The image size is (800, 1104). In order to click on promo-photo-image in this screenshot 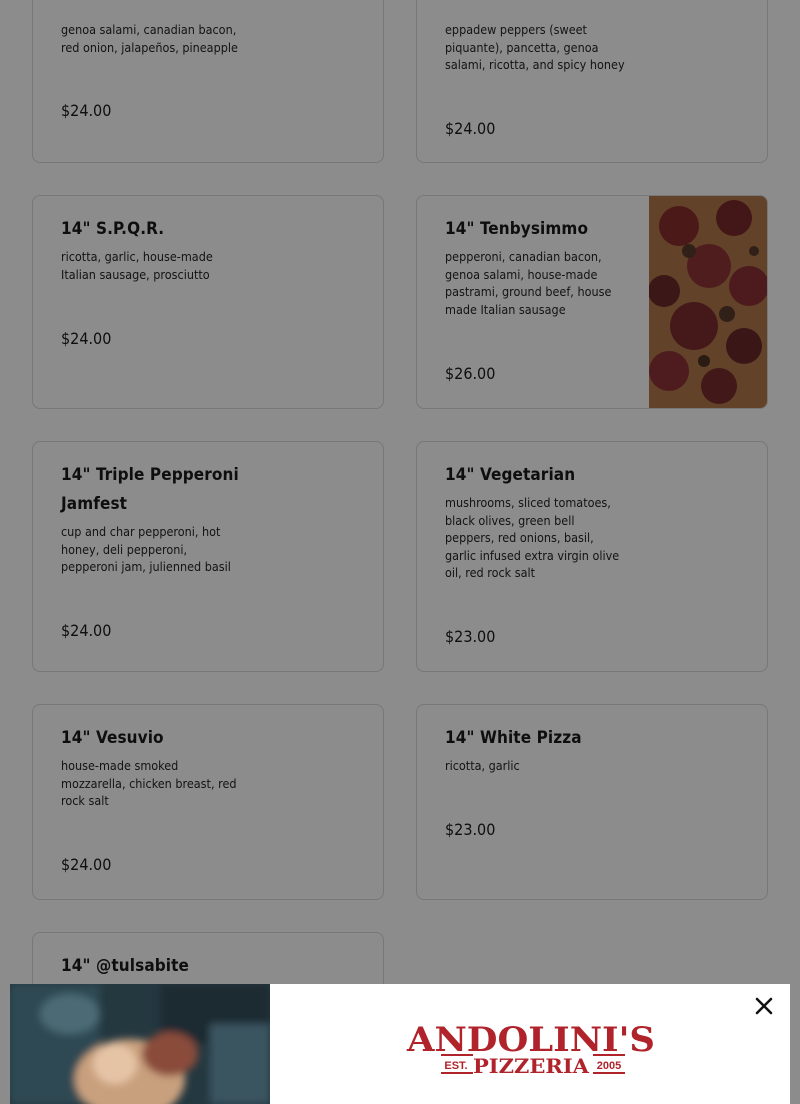, I will do `click(140, 1044)`.